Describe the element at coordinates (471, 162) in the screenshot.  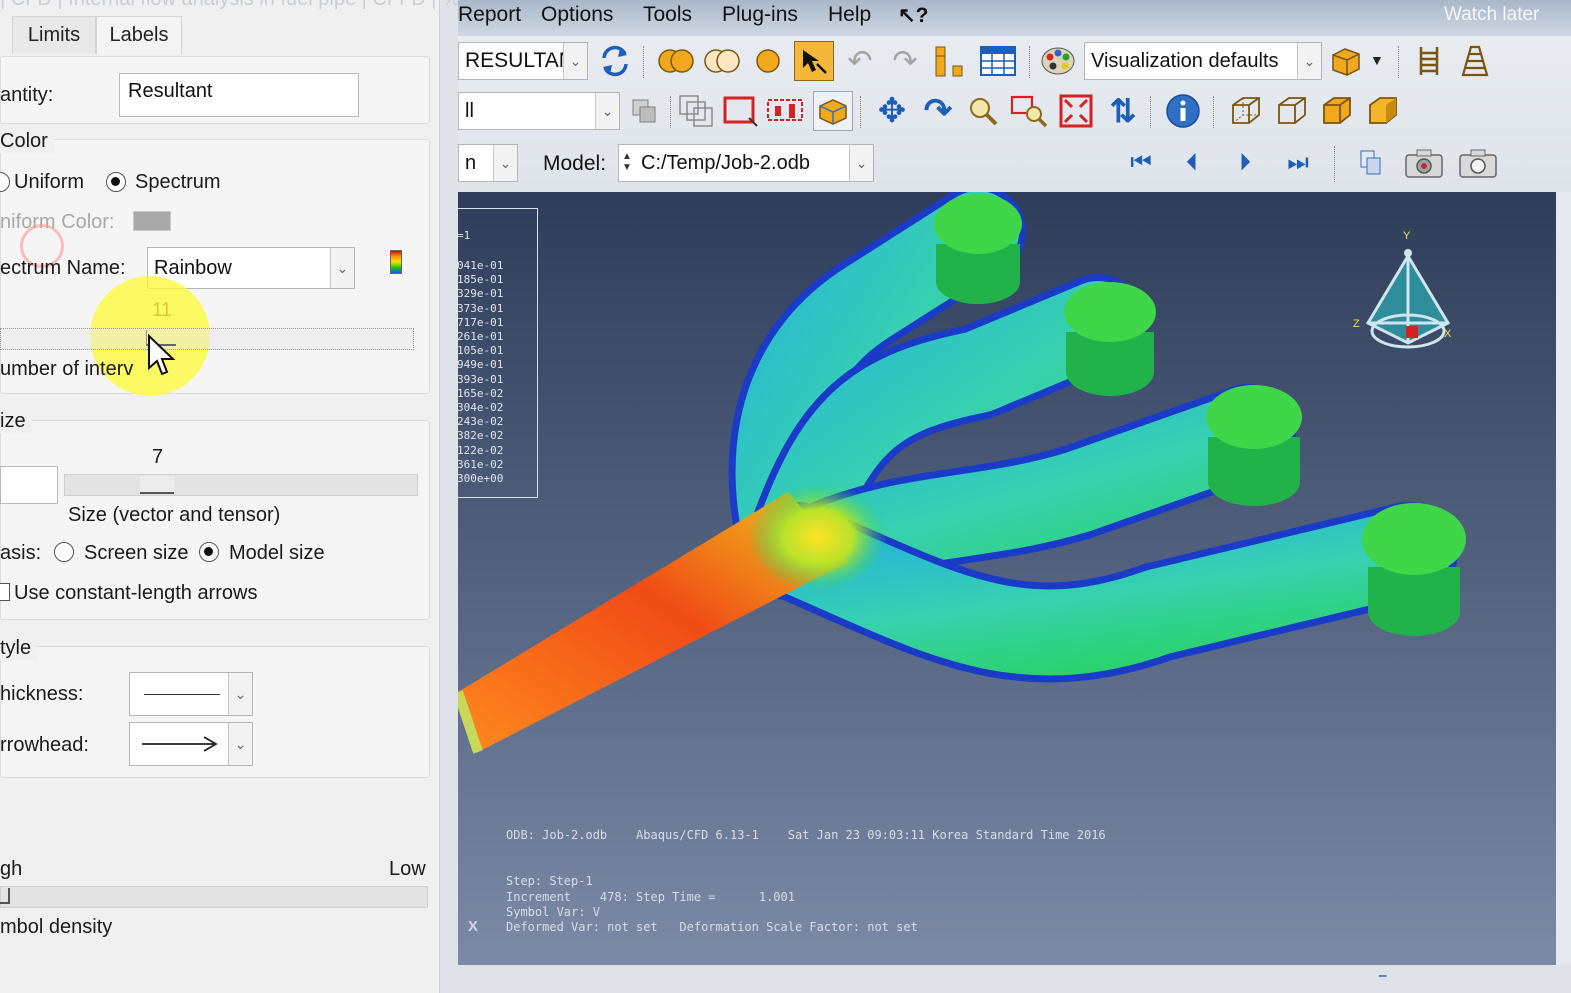
I see `module-value: n` at that location.